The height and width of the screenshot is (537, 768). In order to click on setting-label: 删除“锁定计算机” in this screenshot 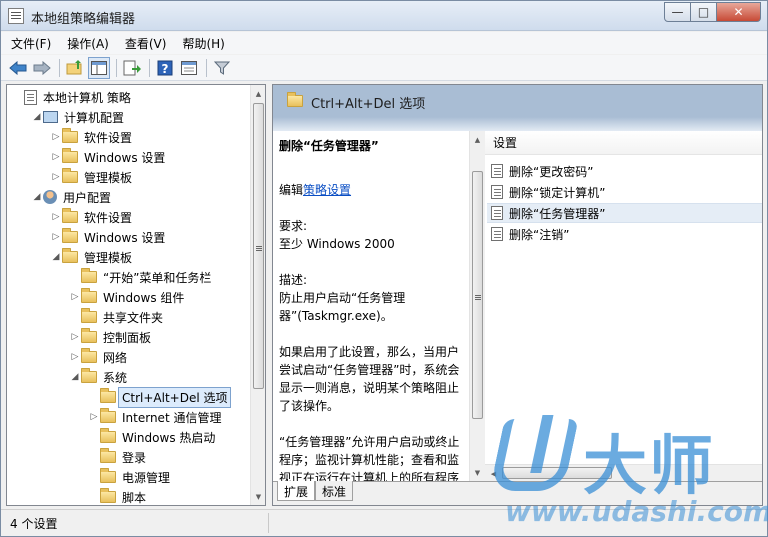, I will do `click(557, 192)`.